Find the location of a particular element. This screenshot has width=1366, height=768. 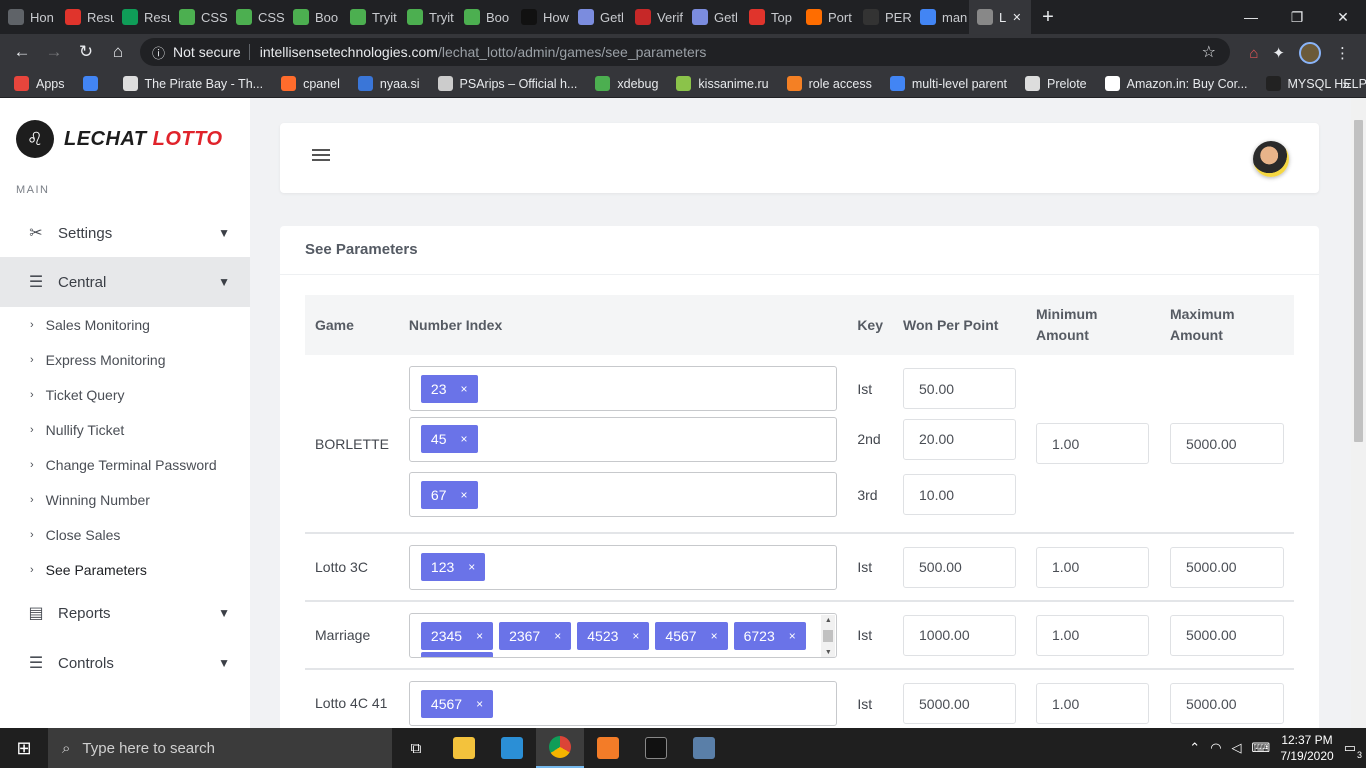

volume-icon: ◁ is located at coordinates (1237, 748).